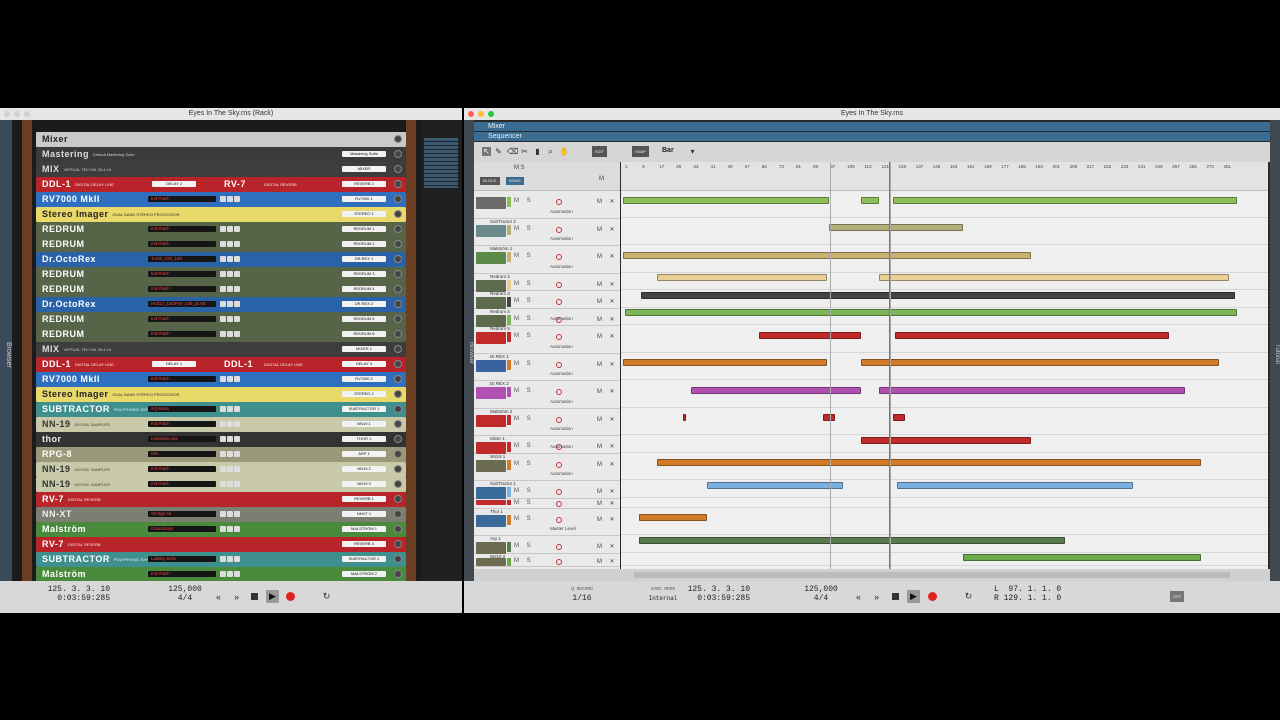 This screenshot has width=1280, height=720. What do you see at coordinates (498, 151) in the screenshot?
I see `pencil-tool-icon: ✎` at bounding box center [498, 151].